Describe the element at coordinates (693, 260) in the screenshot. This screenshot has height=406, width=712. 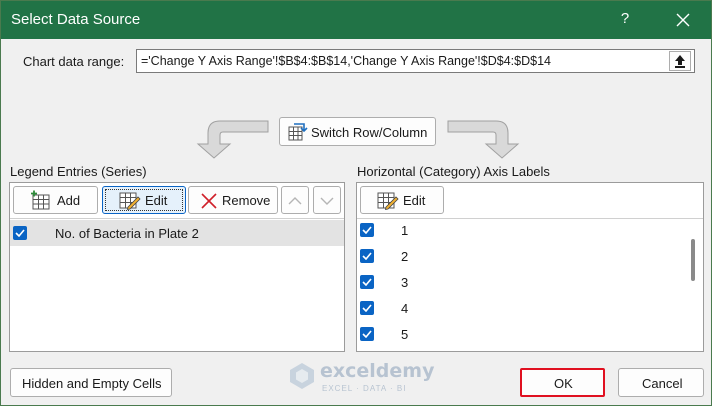
I see `scrollbar-thumb` at that location.